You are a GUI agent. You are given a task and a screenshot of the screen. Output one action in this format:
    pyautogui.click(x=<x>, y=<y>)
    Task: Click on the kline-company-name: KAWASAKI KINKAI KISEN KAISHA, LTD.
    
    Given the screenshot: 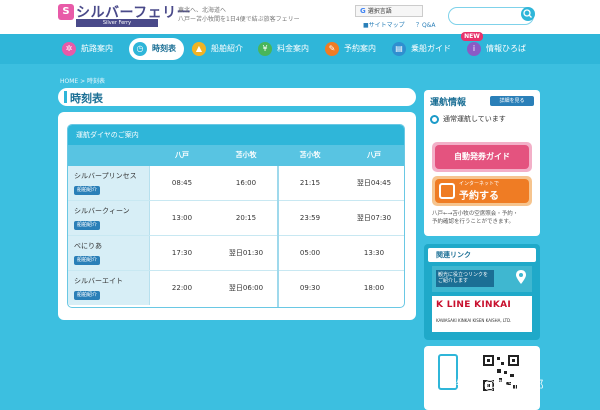 What is the action you would take?
    pyautogui.click(x=474, y=320)
    